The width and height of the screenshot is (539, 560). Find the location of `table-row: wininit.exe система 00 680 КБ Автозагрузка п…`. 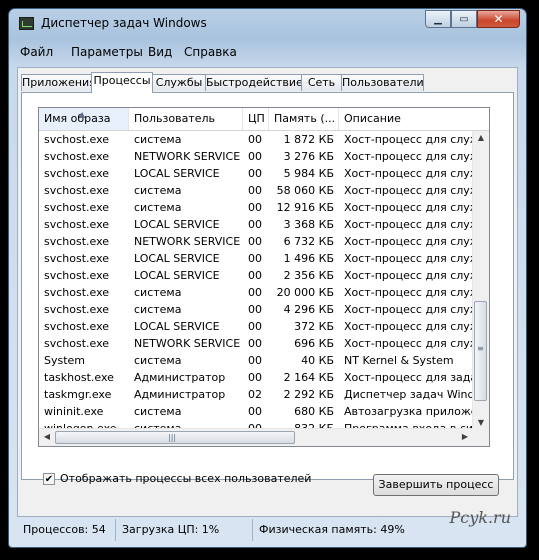

table-row: wininit.exe система 00 680 КБ Автозагрузка п… is located at coordinates (256, 411).